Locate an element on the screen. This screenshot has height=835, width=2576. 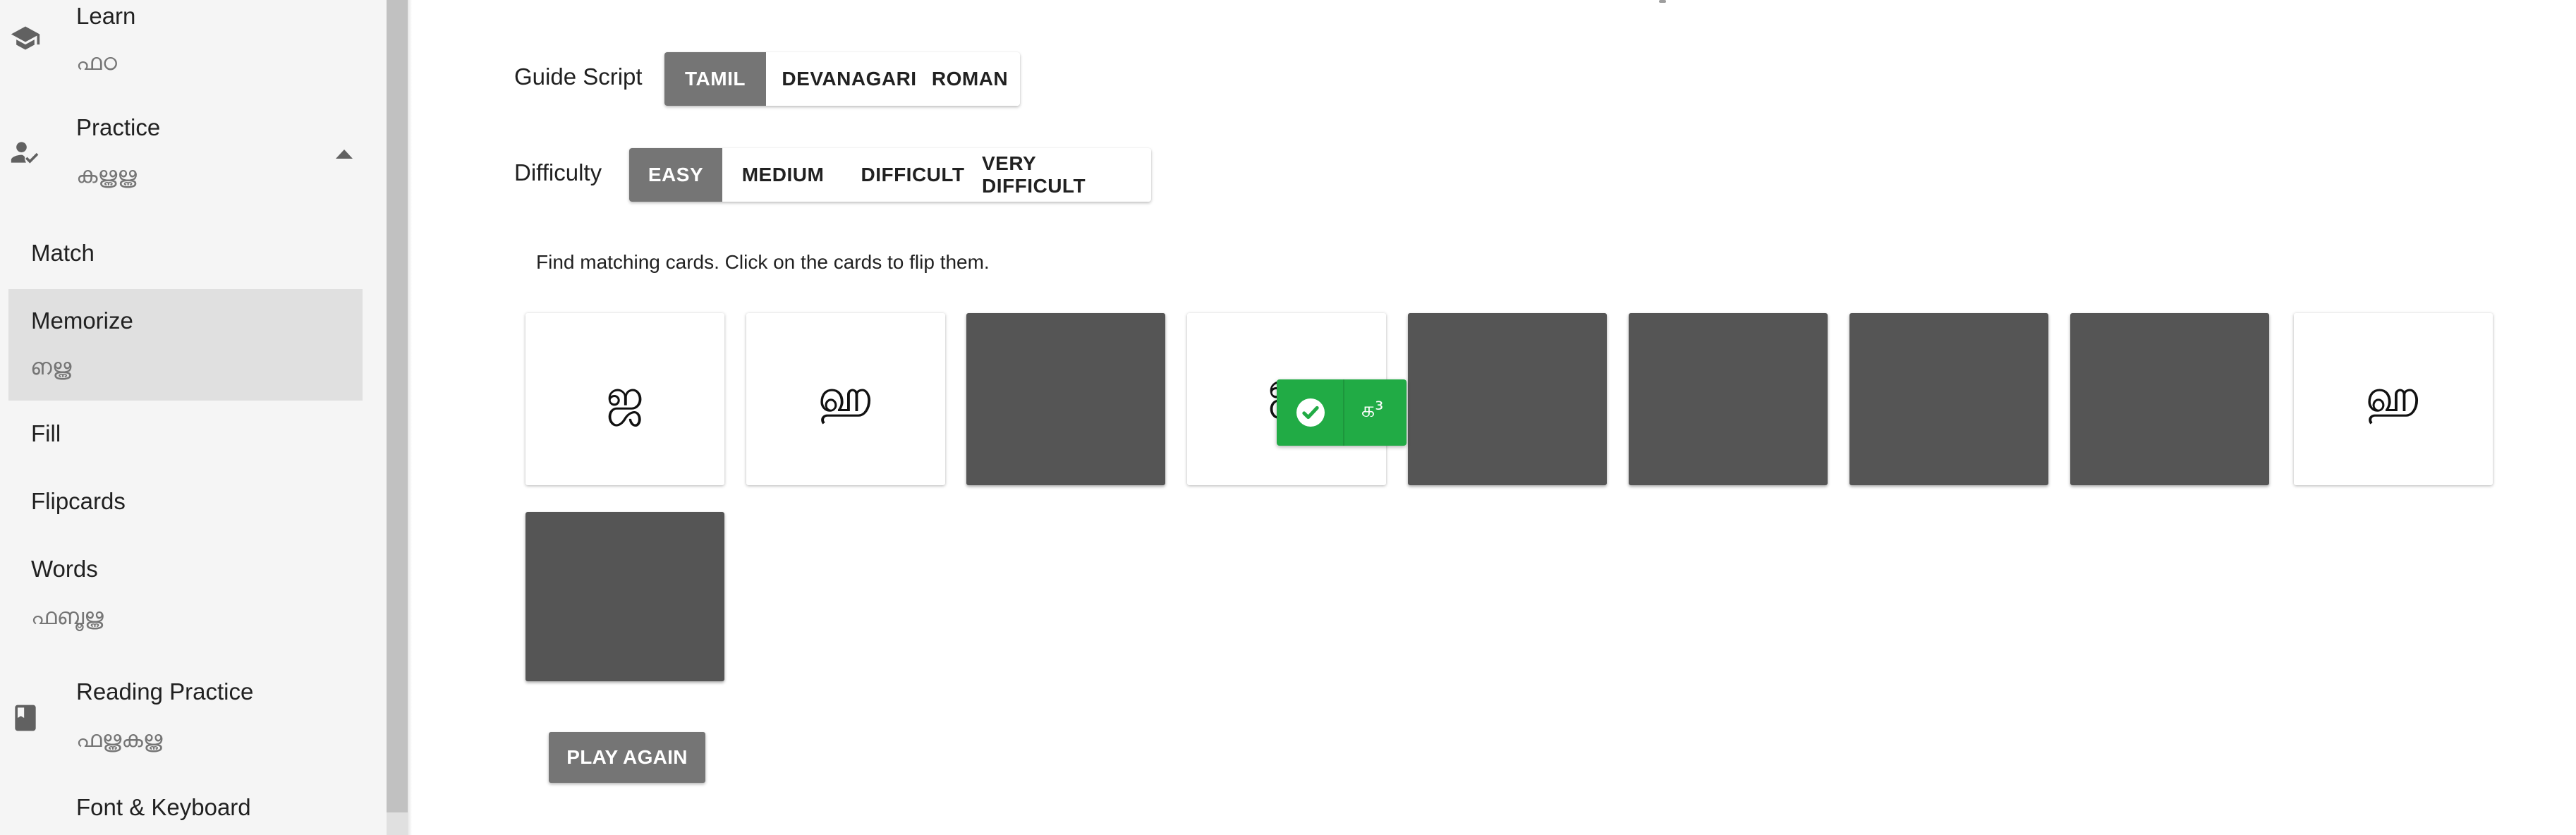
sidebar-item-sublabel: ഫബൂൠ is located at coordinates (67, 616).